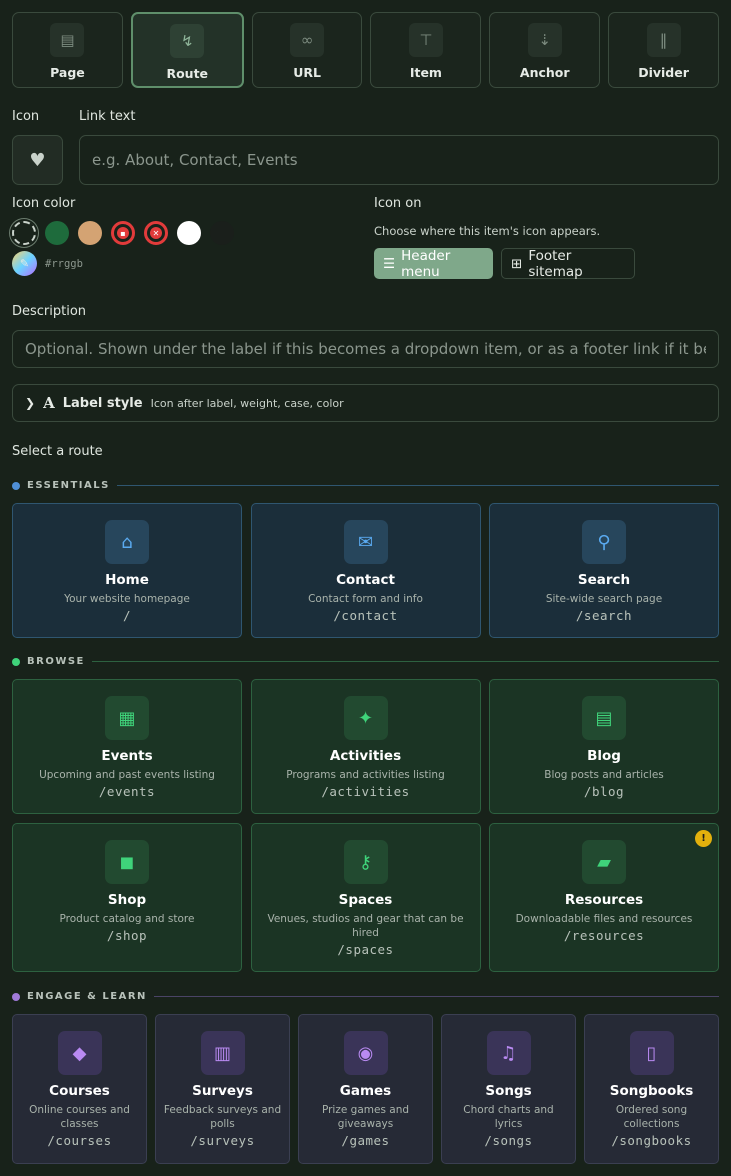 The image size is (731, 1176). I want to click on route-card-contact: ✉ Contact Contact form and info /contact, so click(365, 570).